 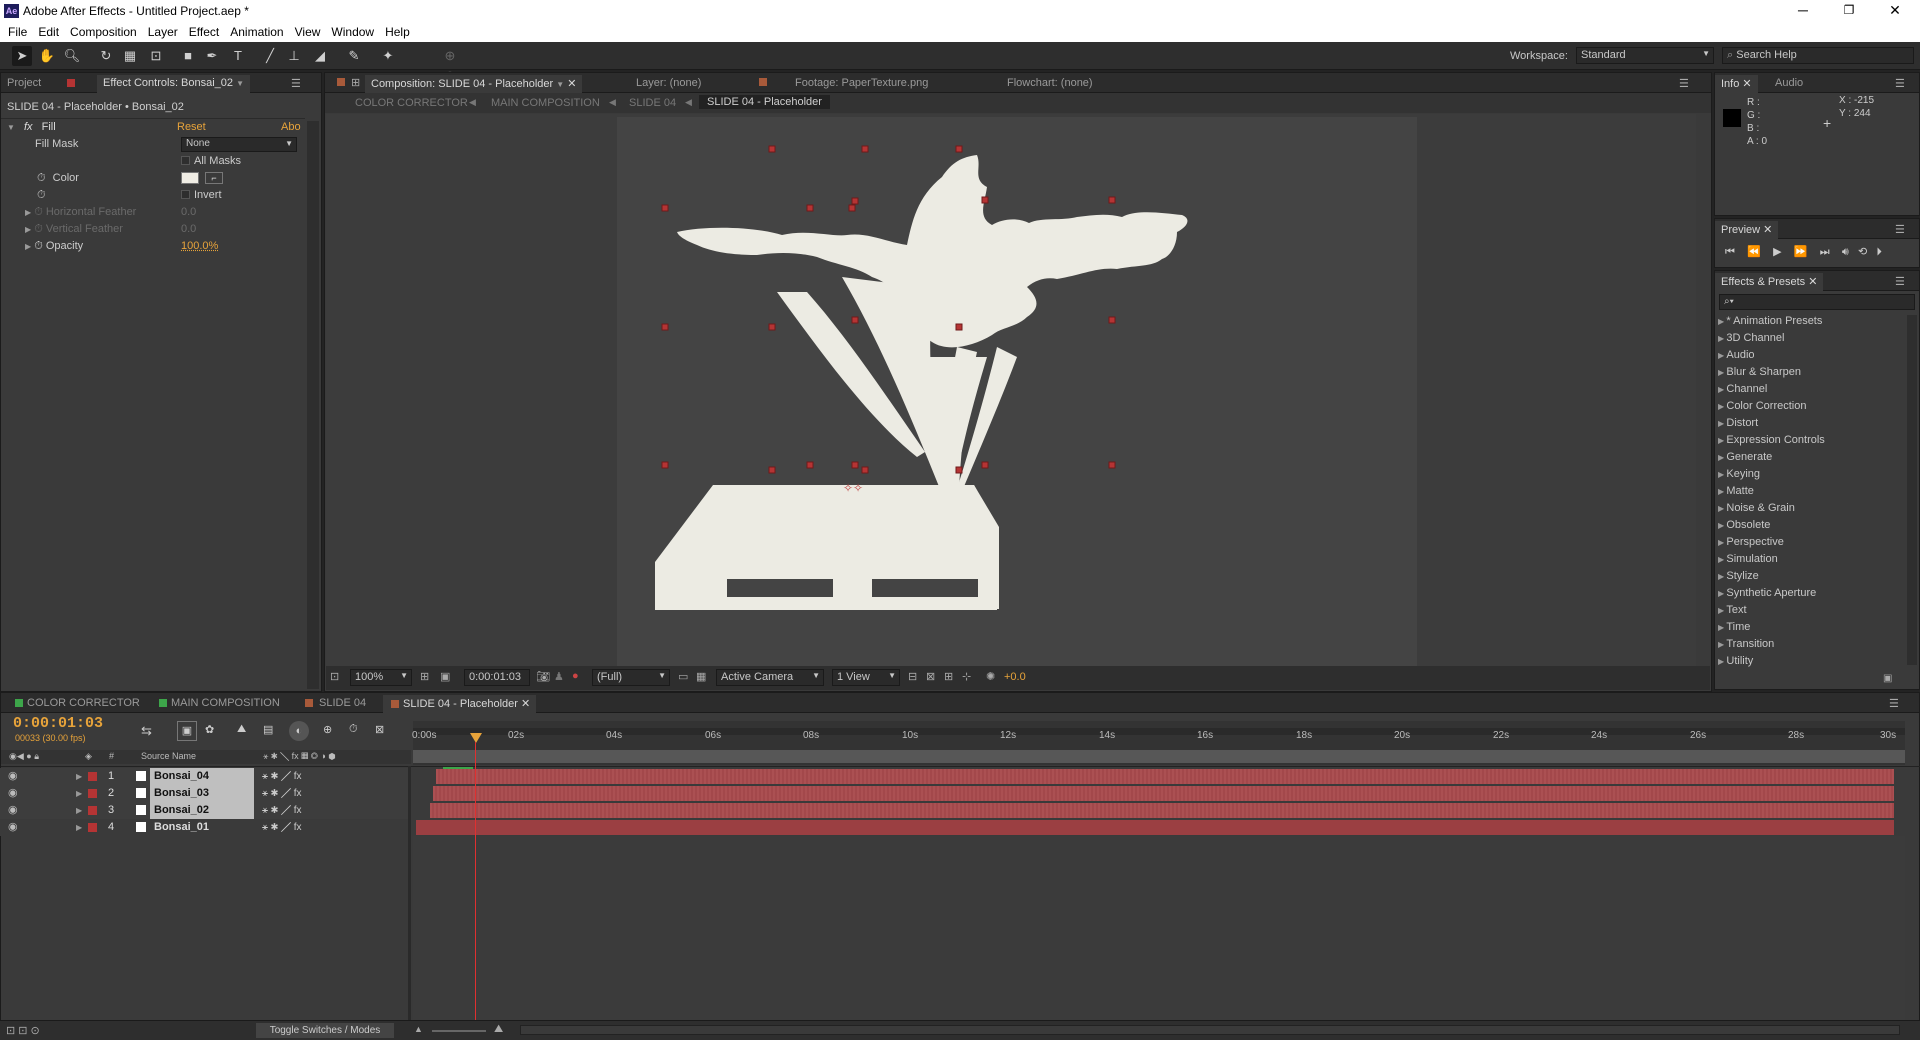 What do you see at coordinates (1159, 756) in the screenshot?
I see `work-area-range` at bounding box center [1159, 756].